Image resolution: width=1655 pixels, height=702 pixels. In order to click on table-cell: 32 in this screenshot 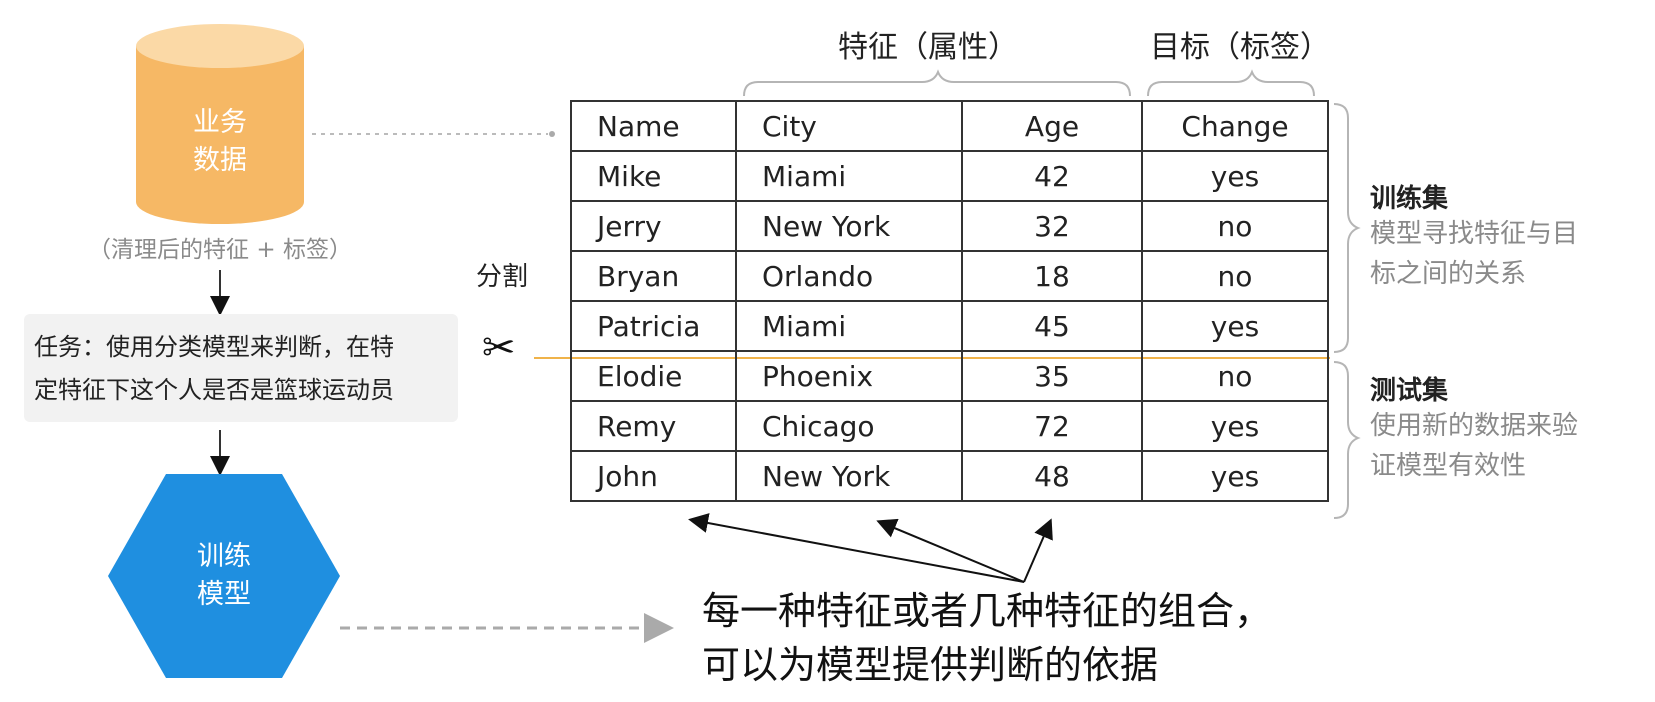, I will do `click(1052, 226)`.